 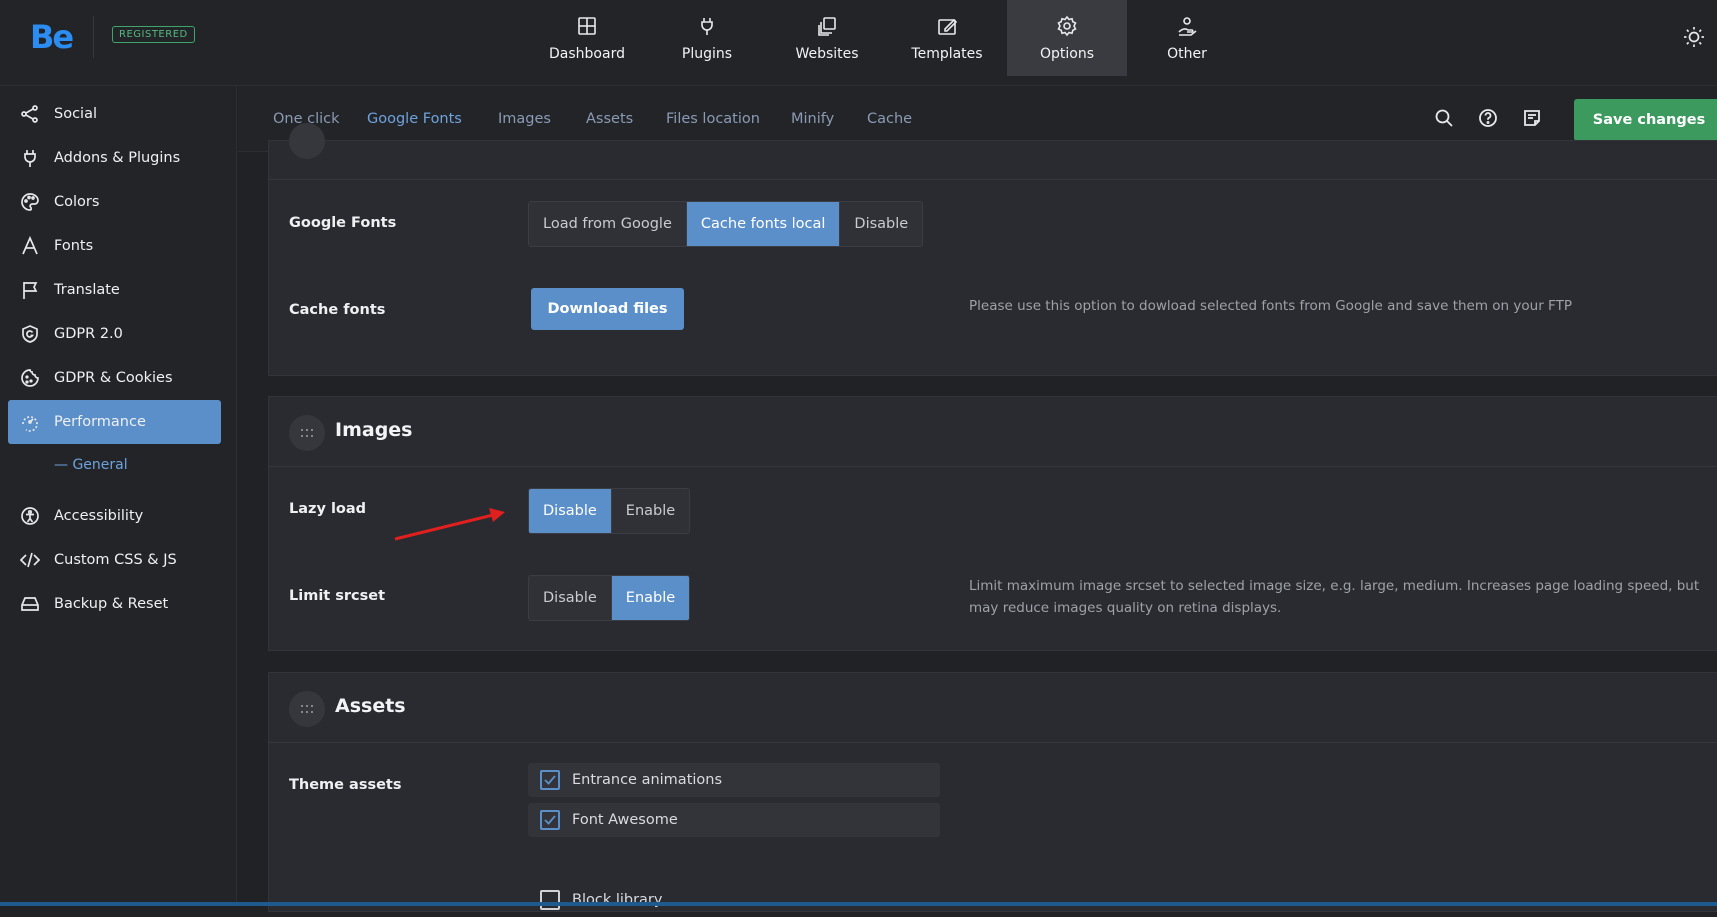 What do you see at coordinates (114, 202) in the screenshot?
I see `sidebar-item-colors: Colors` at bounding box center [114, 202].